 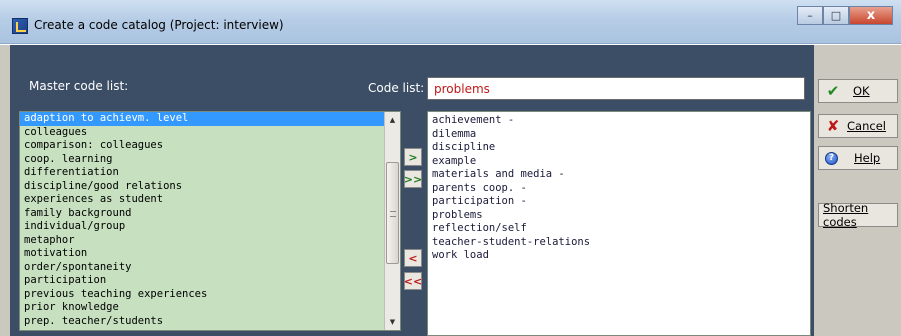 What do you see at coordinates (619, 243) in the screenshot?
I see `code-list-item: teacher-student-relations` at bounding box center [619, 243].